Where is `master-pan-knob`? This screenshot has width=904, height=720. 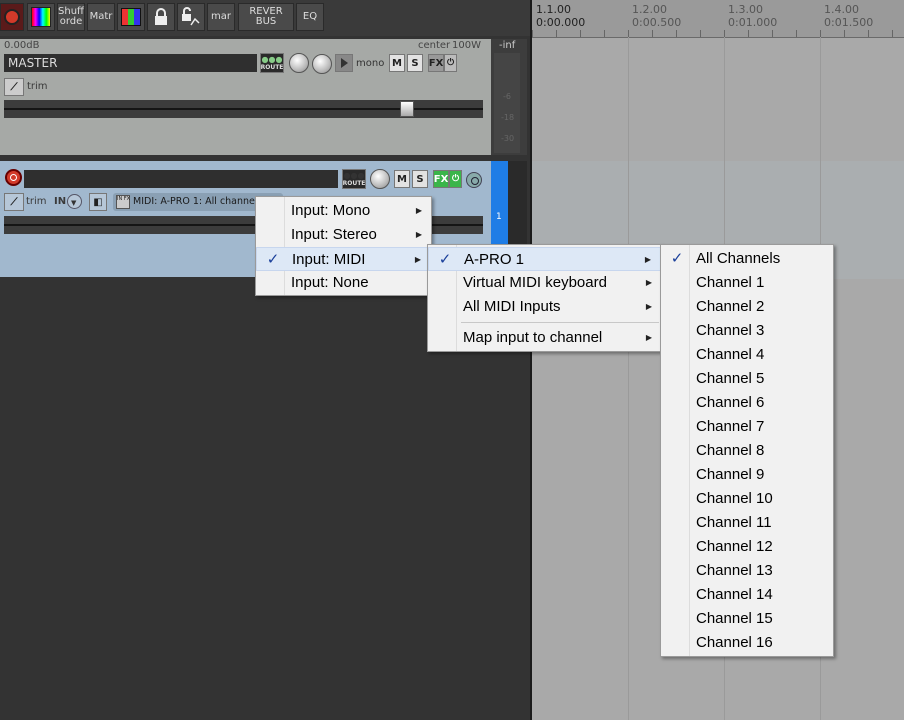
master-pan-knob is located at coordinates (322, 64).